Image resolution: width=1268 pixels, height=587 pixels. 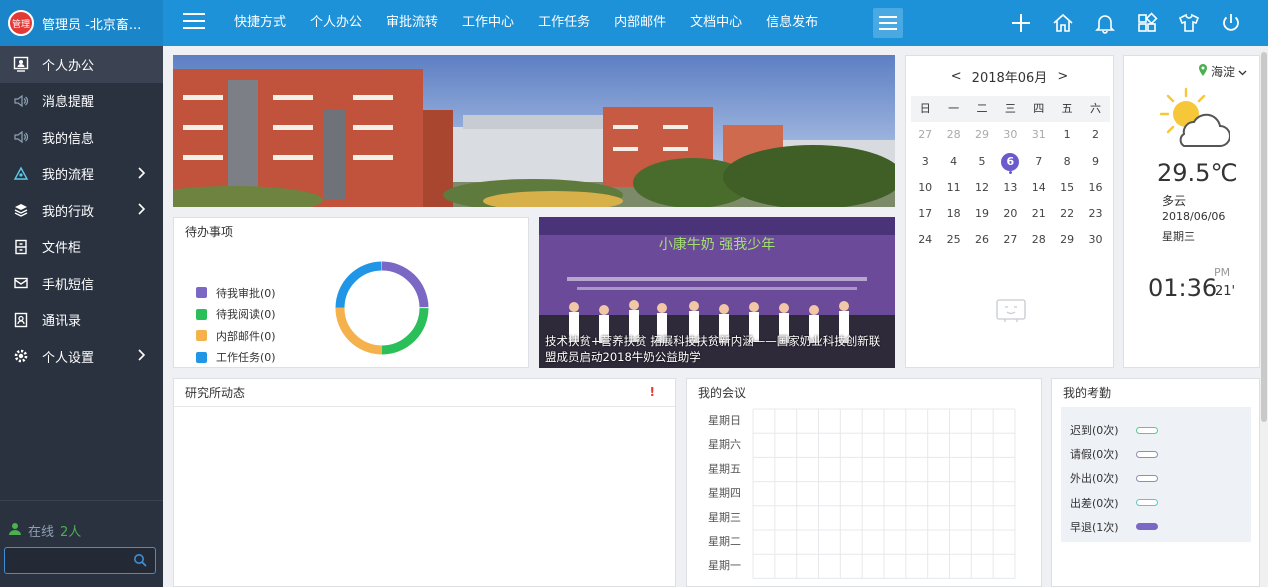 What do you see at coordinates (1021, 23) in the screenshot?
I see `plus-icon` at bounding box center [1021, 23].